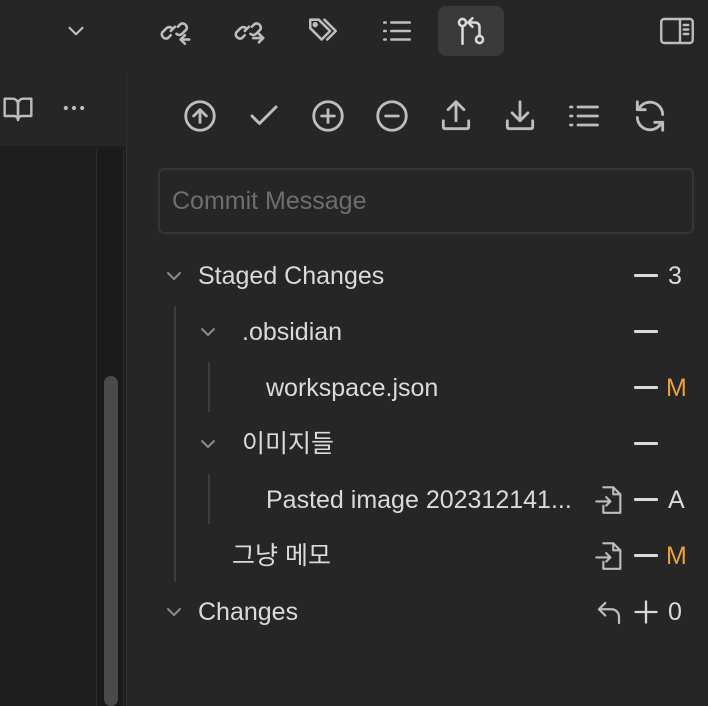 This screenshot has width=708, height=706. What do you see at coordinates (200, 116) in the screenshot?
I see `push-arrow-up-icon` at bounding box center [200, 116].